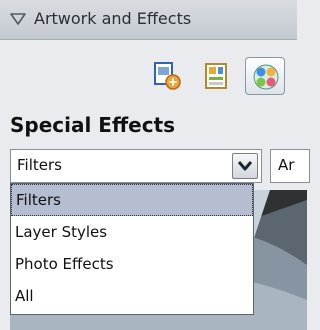 The image size is (320, 330). I want to click on dropdown-option-layer-styles: Layer Styles, so click(132, 233).